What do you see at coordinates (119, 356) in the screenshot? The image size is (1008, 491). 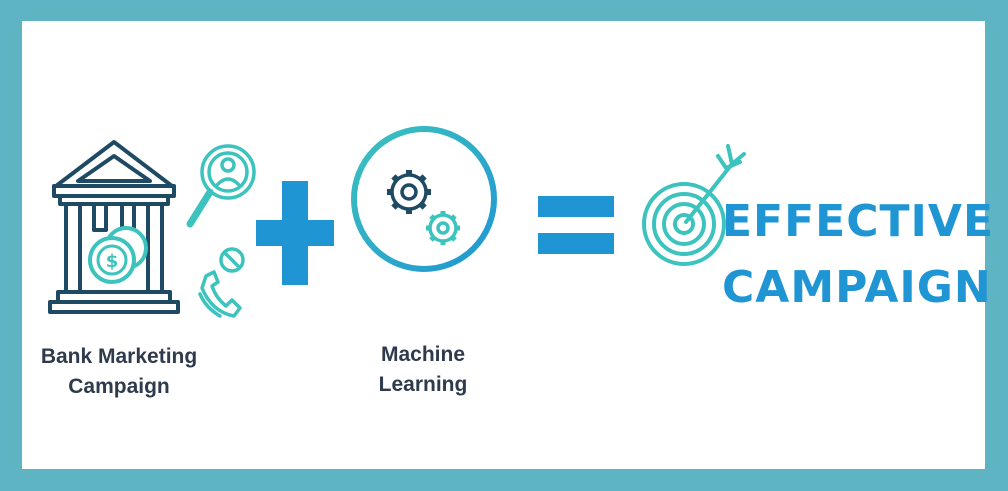 I see `bank-label-line-1: Bank Marketing` at bounding box center [119, 356].